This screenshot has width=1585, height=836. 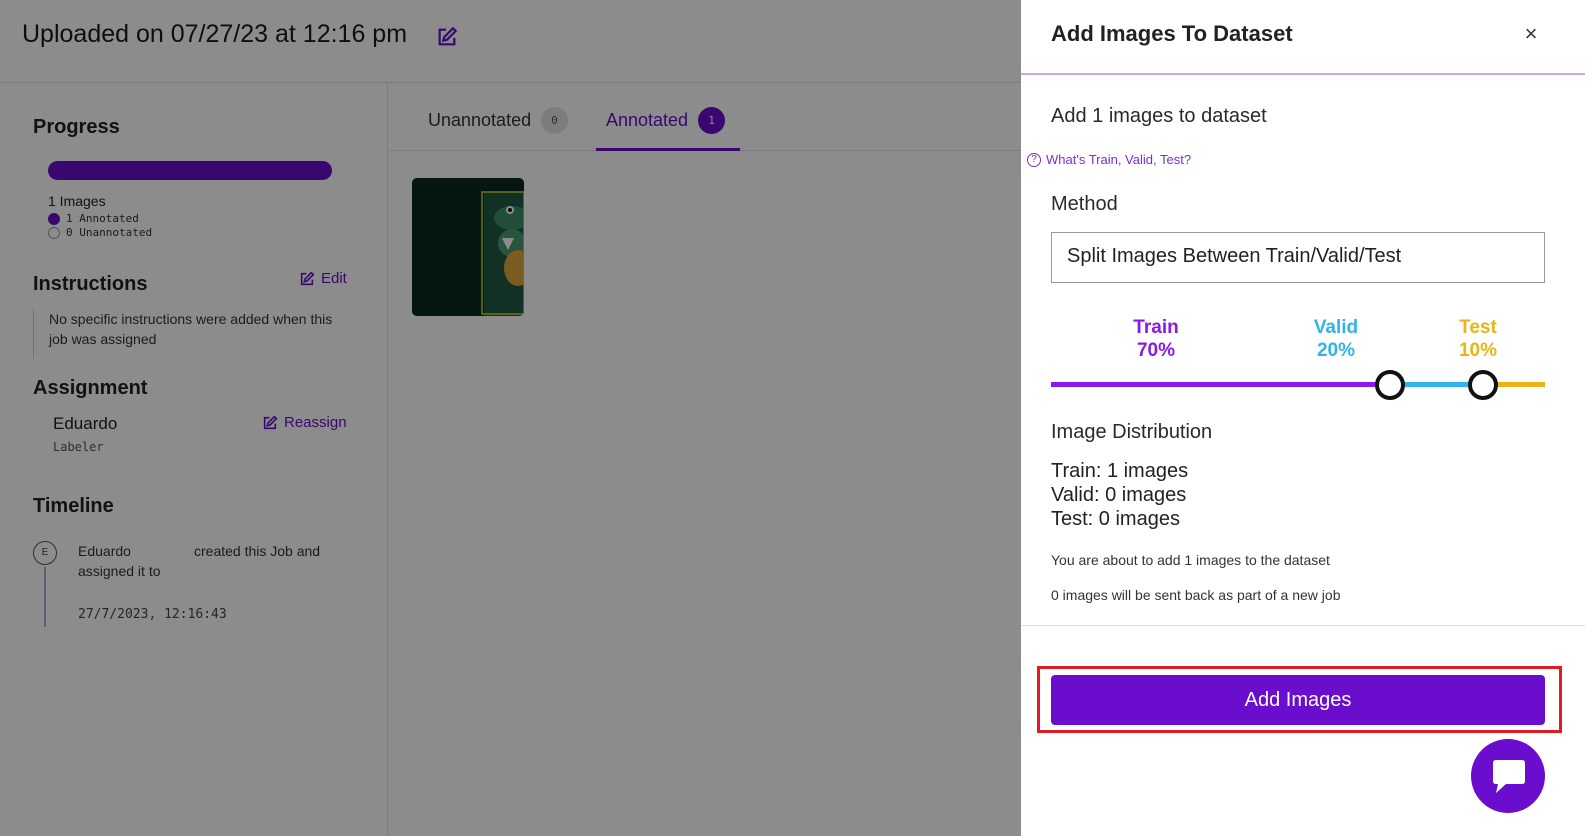 I want to click on chat-icon, so click(x=1509, y=776).